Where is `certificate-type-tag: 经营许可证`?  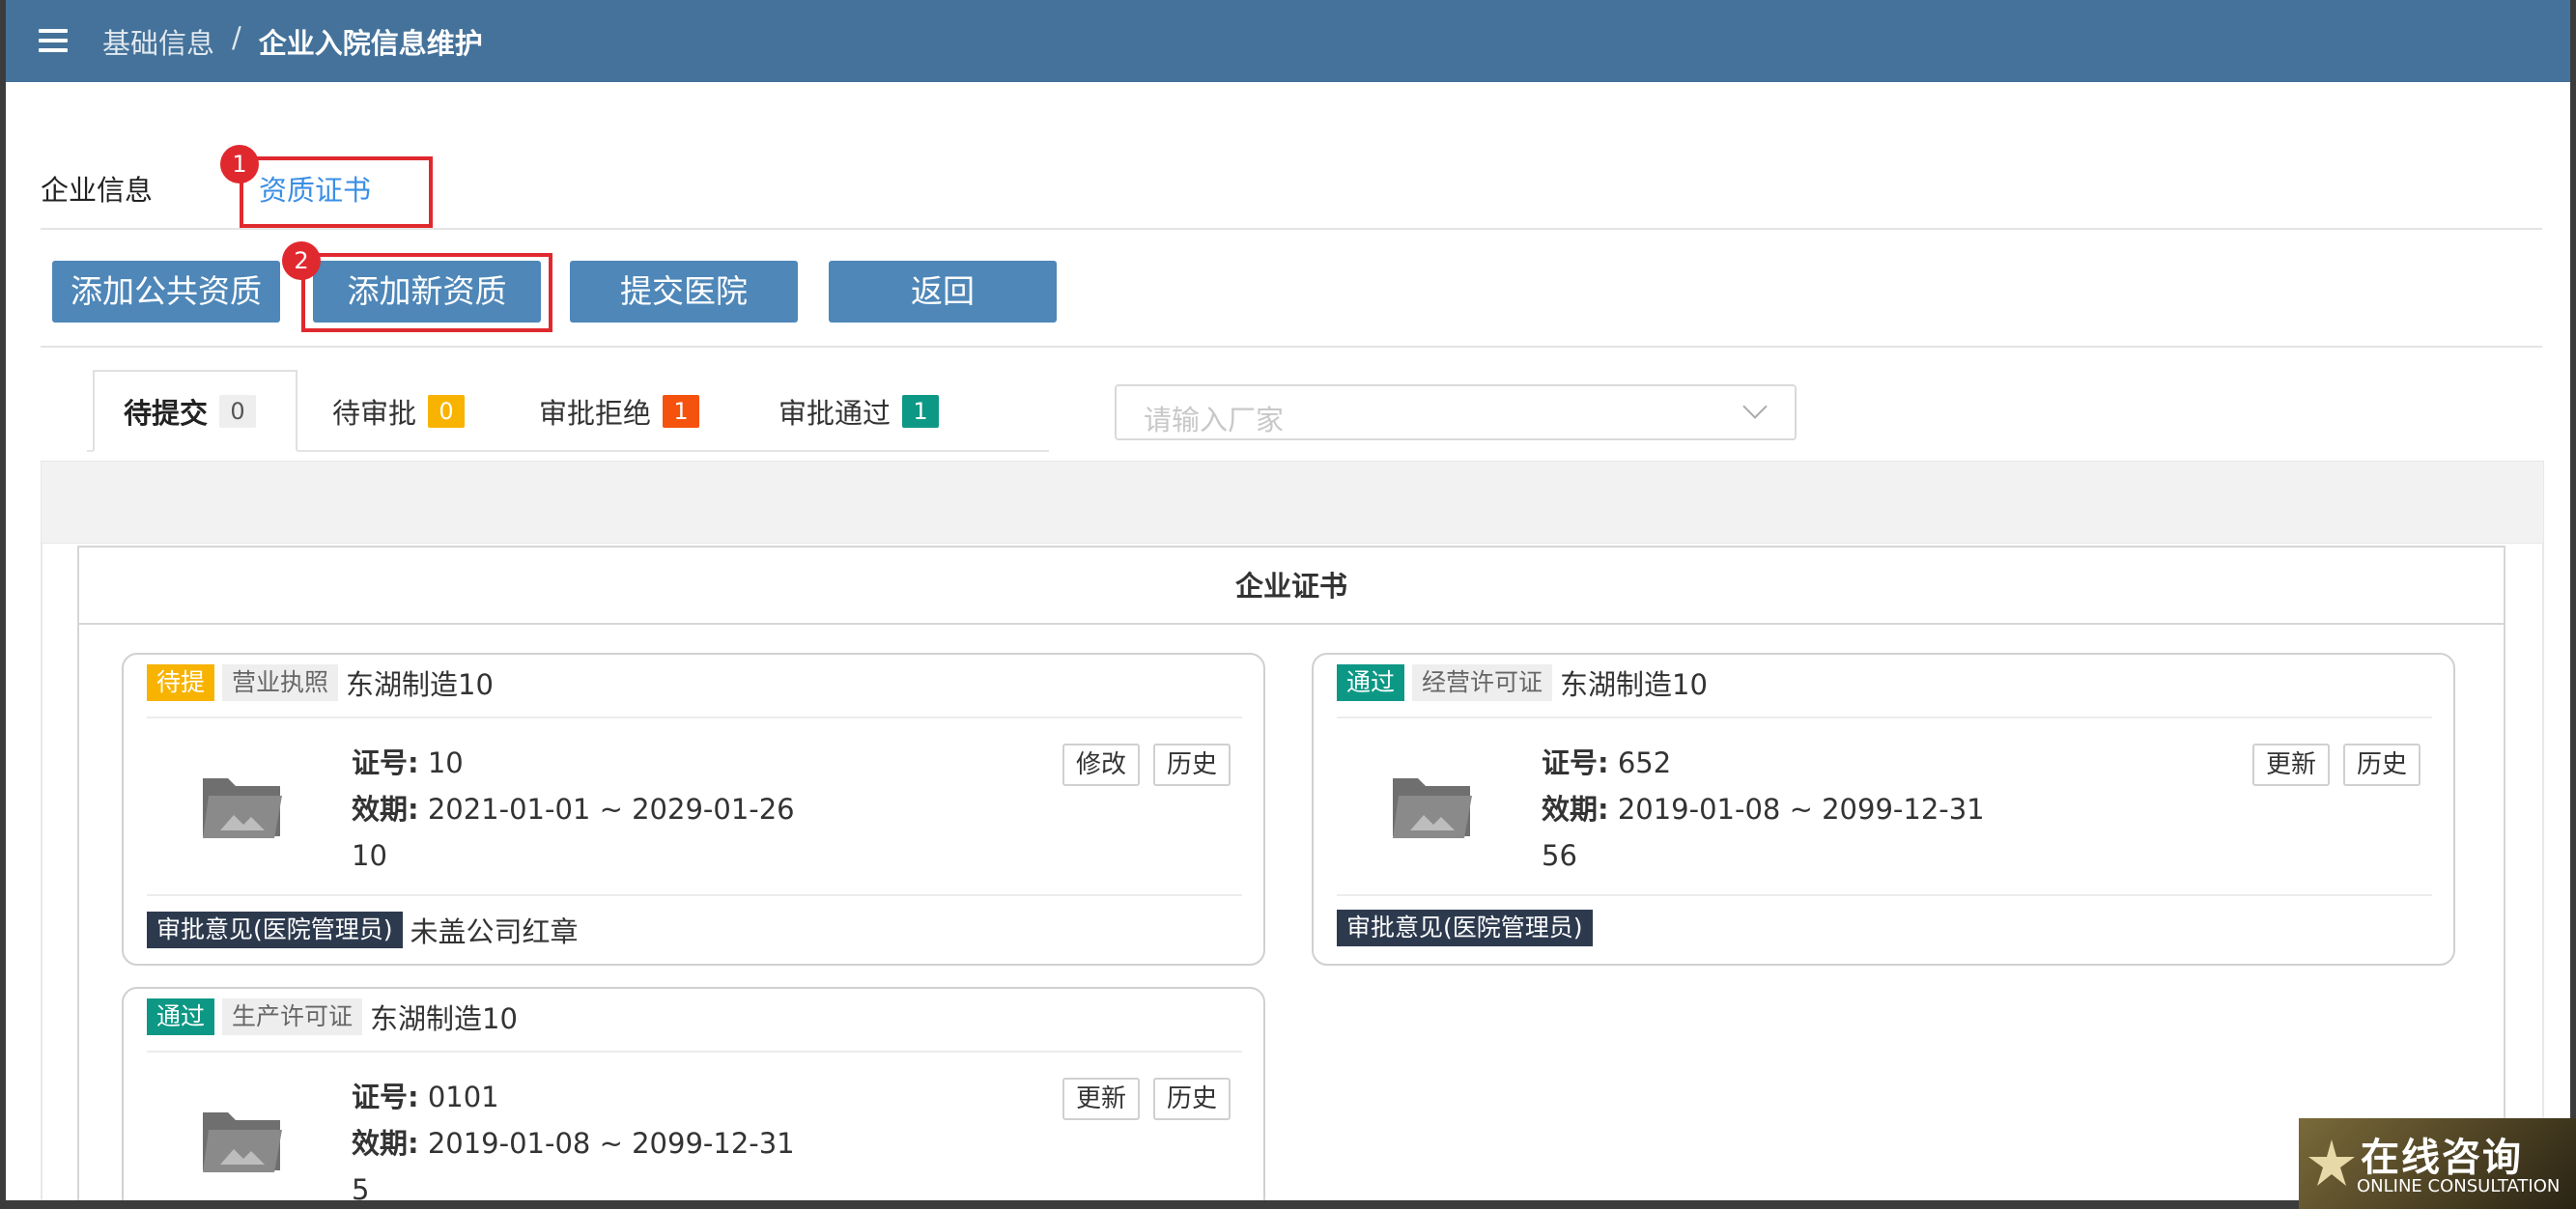
certificate-type-tag: 经营许可证 is located at coordinates (1482, 682).